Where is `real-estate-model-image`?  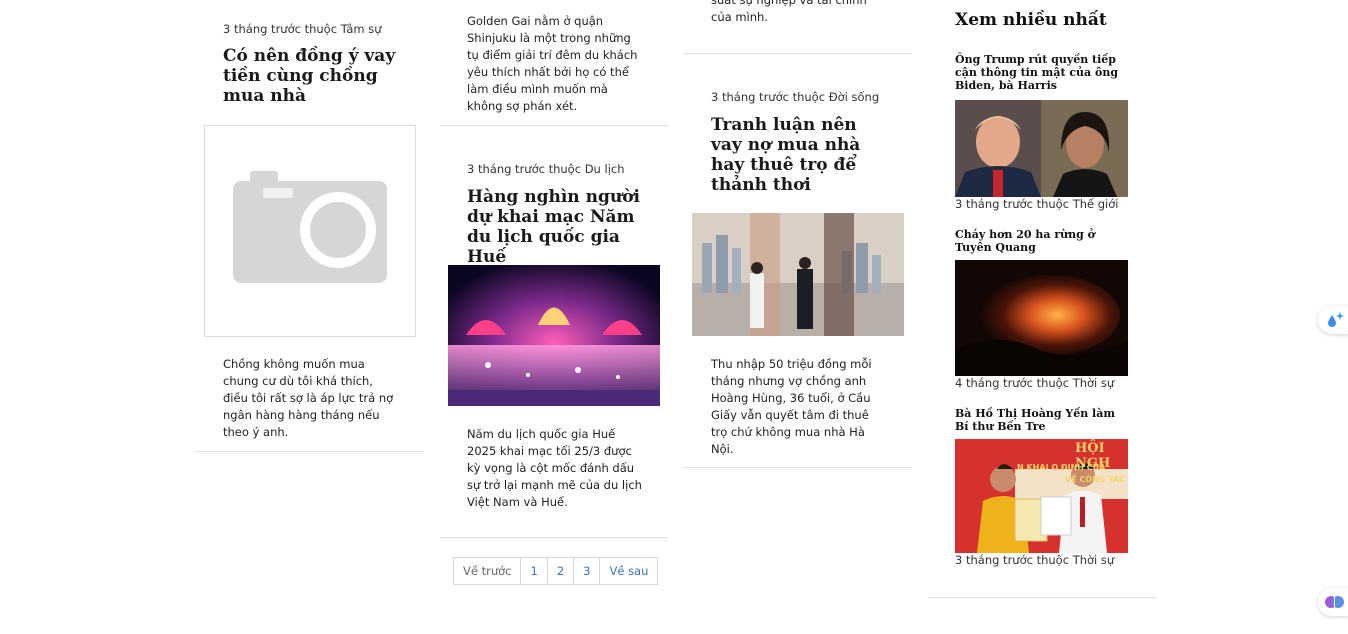
real-estate-model-image is located at coordinates (798, 274).